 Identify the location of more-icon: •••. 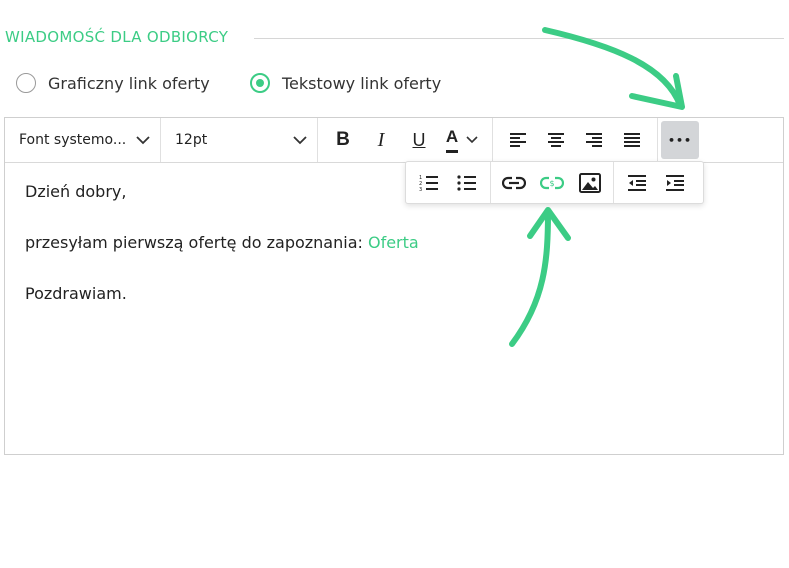
(680, 140).